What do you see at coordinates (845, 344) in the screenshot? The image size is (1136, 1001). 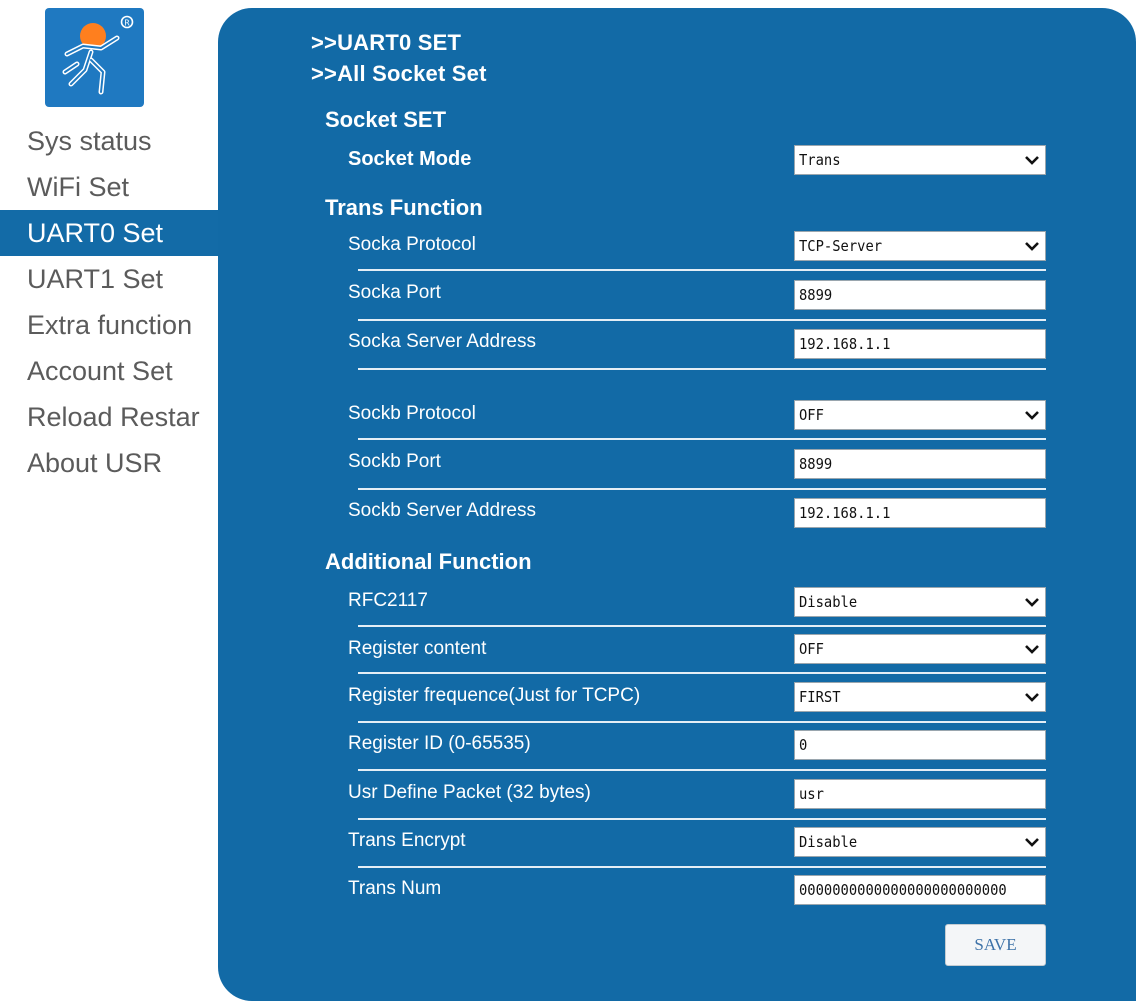 I see `socka-server-address-value: 192.168.1.1` at bounding box center [845, 344].